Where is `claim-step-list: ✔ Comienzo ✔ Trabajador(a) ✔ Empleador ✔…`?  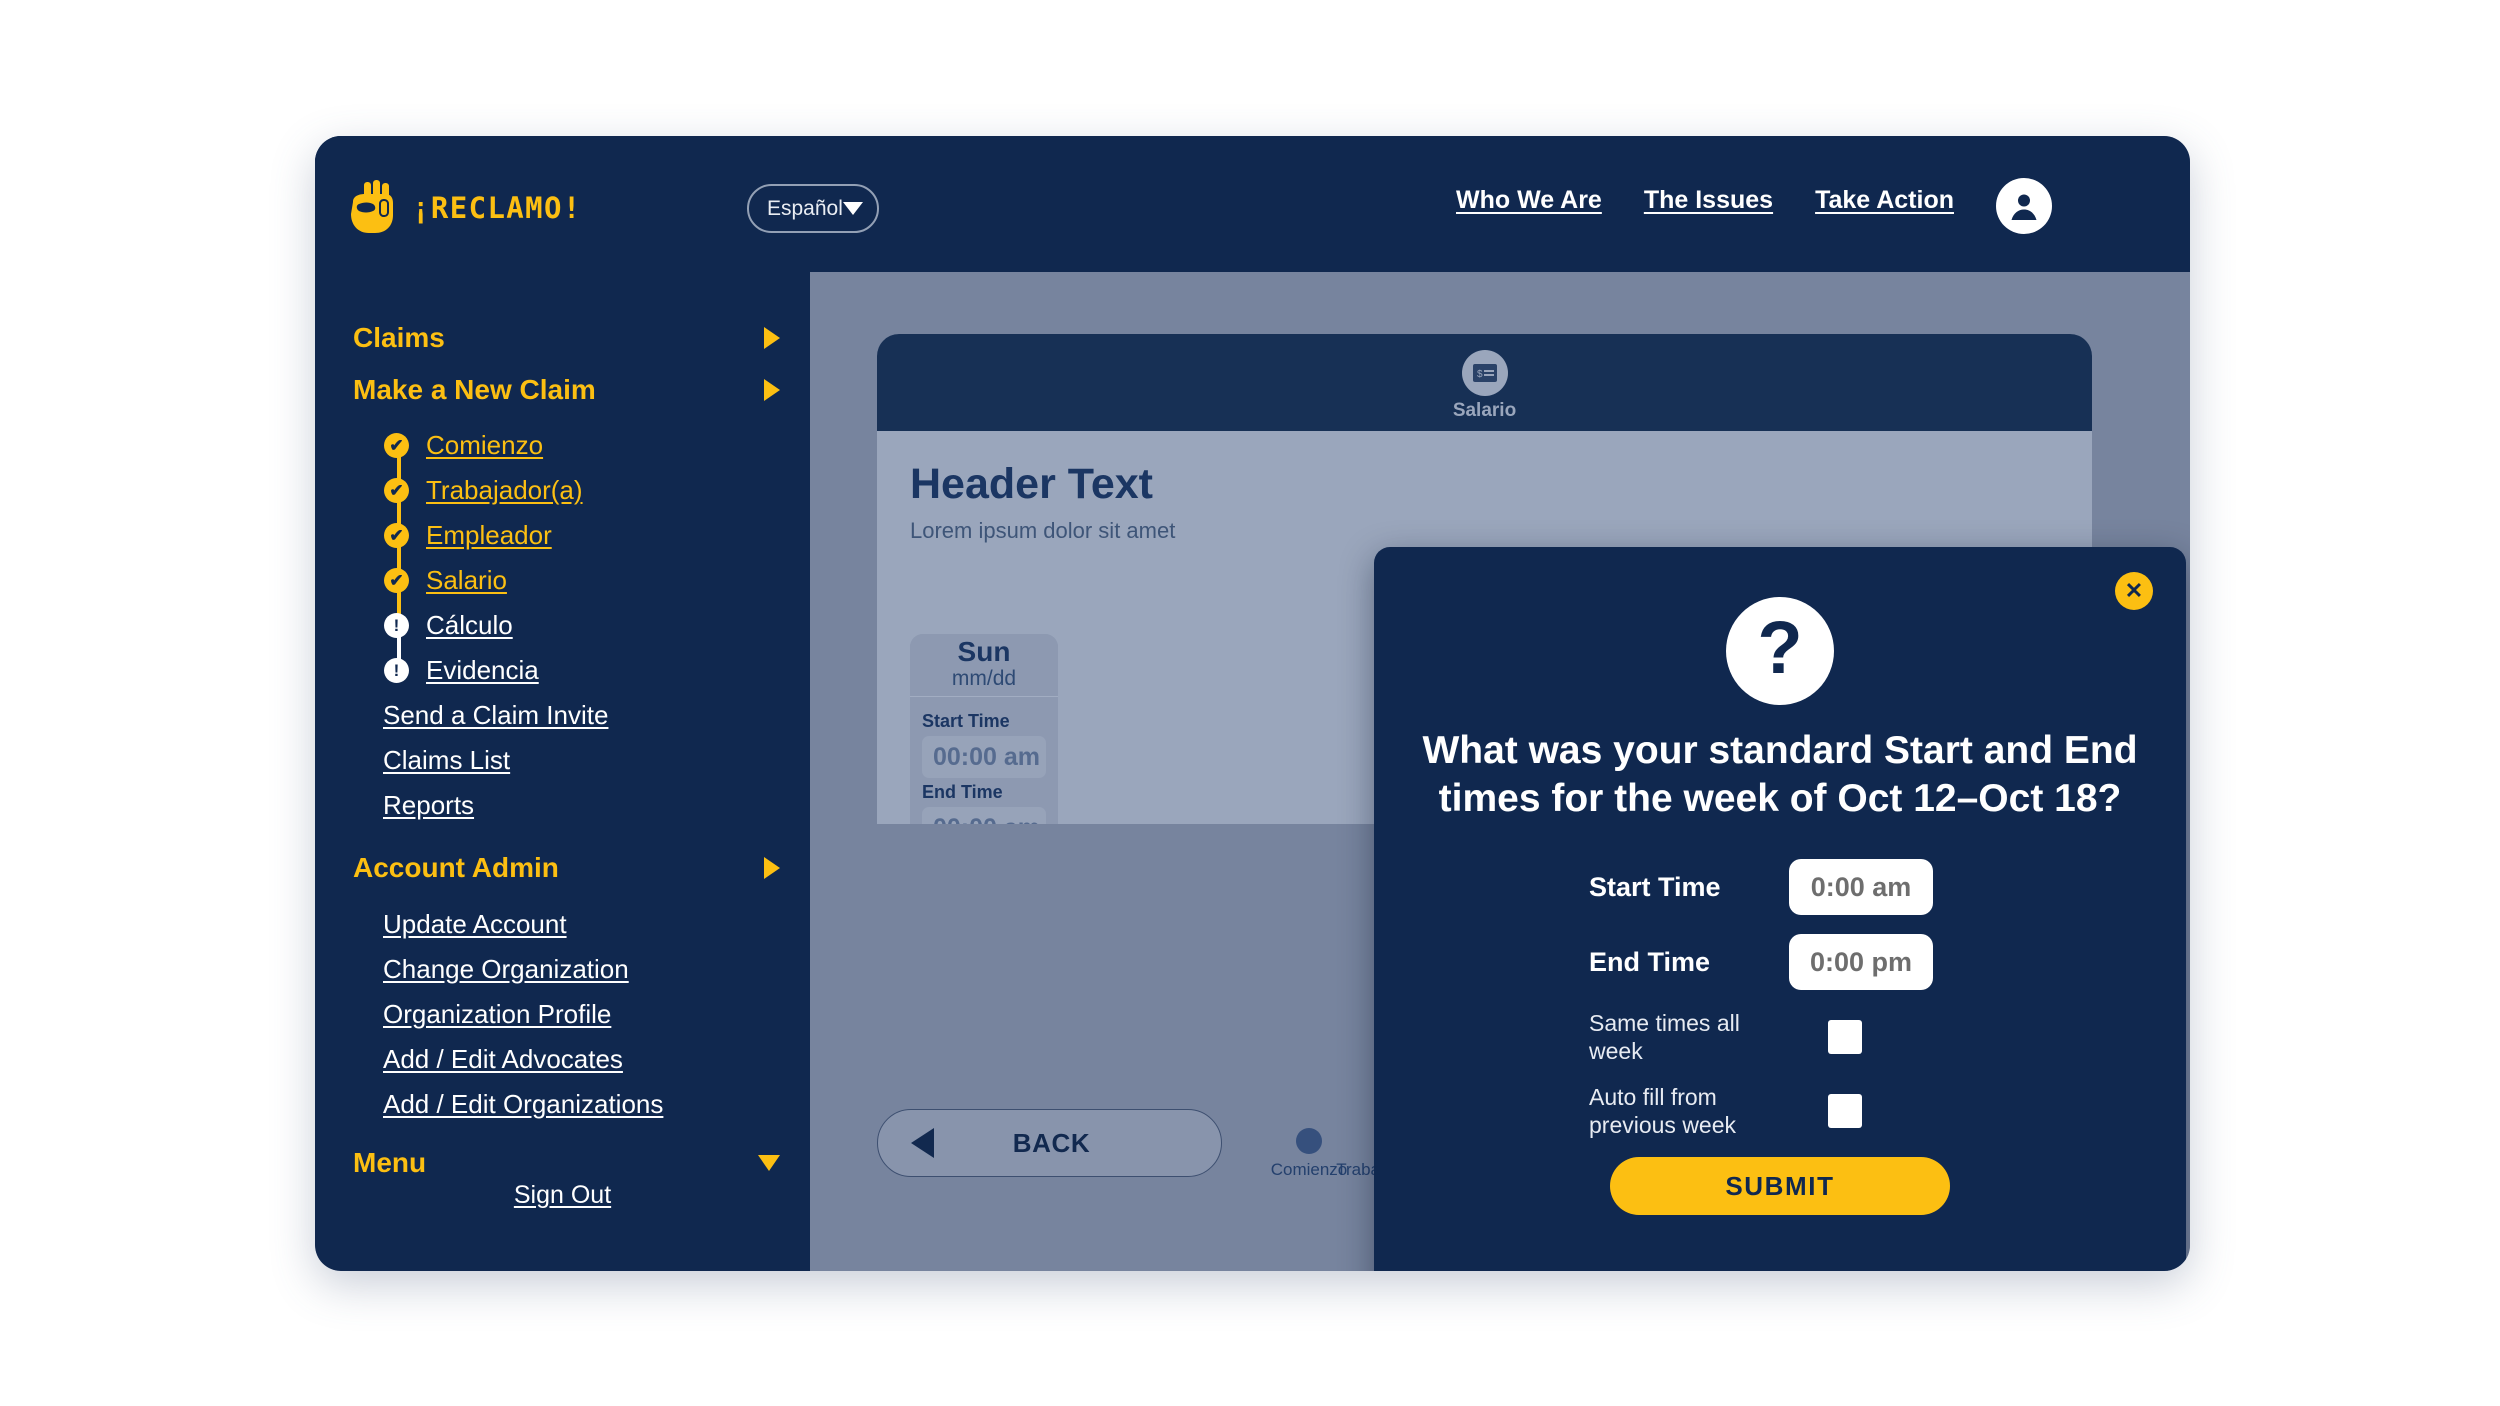
claim-step-list: ✔ Comienzo ✔ Trabajador(a) ✔ Empleador ✔… is located at coordinates (562, 558).